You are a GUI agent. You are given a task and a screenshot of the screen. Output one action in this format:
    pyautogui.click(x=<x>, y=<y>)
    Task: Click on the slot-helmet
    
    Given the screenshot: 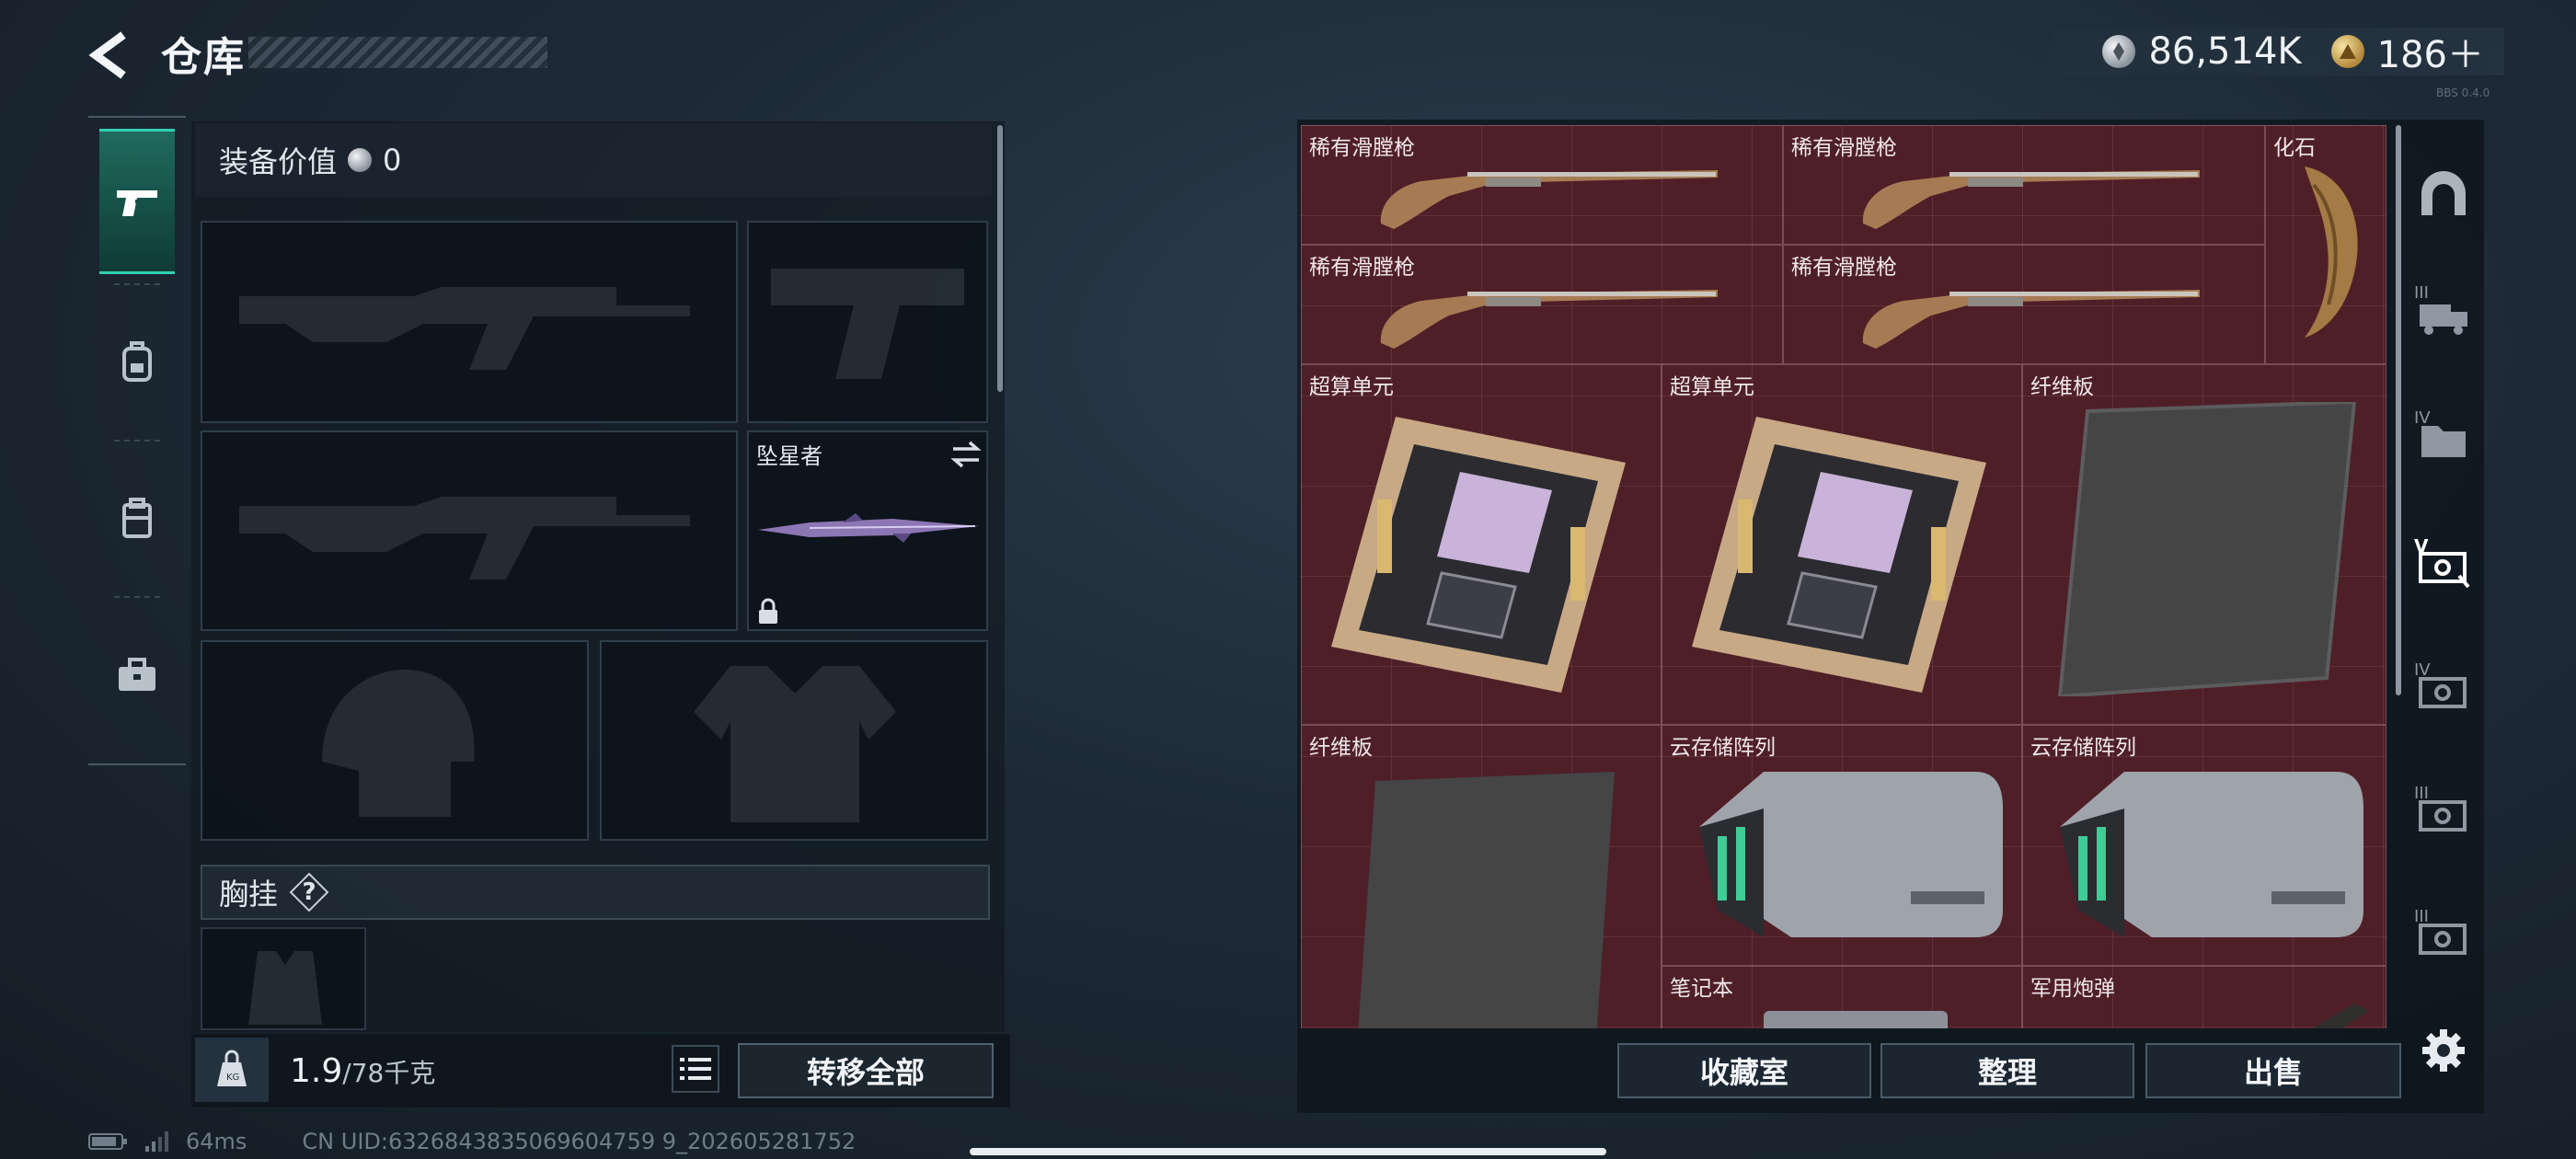 What is the action you would take?
    pyautogui.click(x=395, y=740)
    